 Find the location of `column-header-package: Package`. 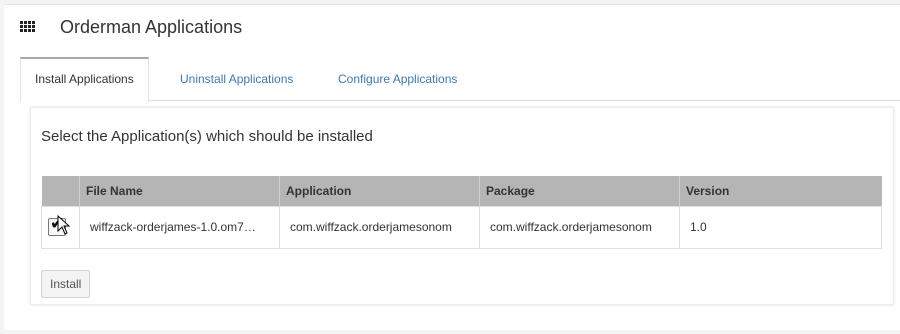

column-header-package: Package is located at coordinates (579, 191).